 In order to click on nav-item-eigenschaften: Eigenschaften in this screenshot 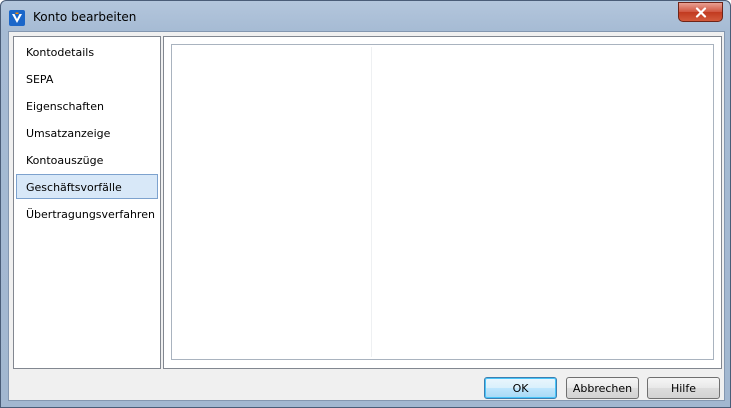, I will do `click(87, 105)`.